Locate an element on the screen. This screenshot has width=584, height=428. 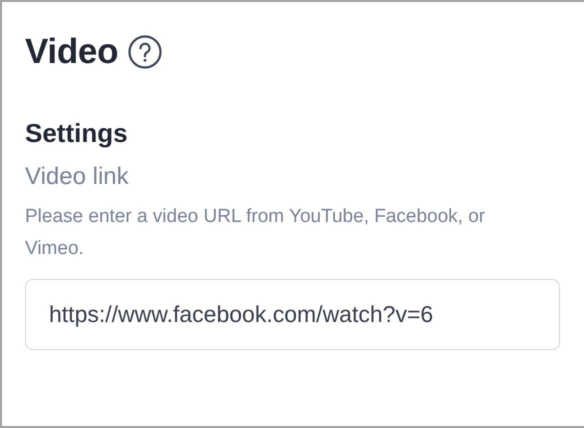
help-icon is located at coordinates (145, 52).